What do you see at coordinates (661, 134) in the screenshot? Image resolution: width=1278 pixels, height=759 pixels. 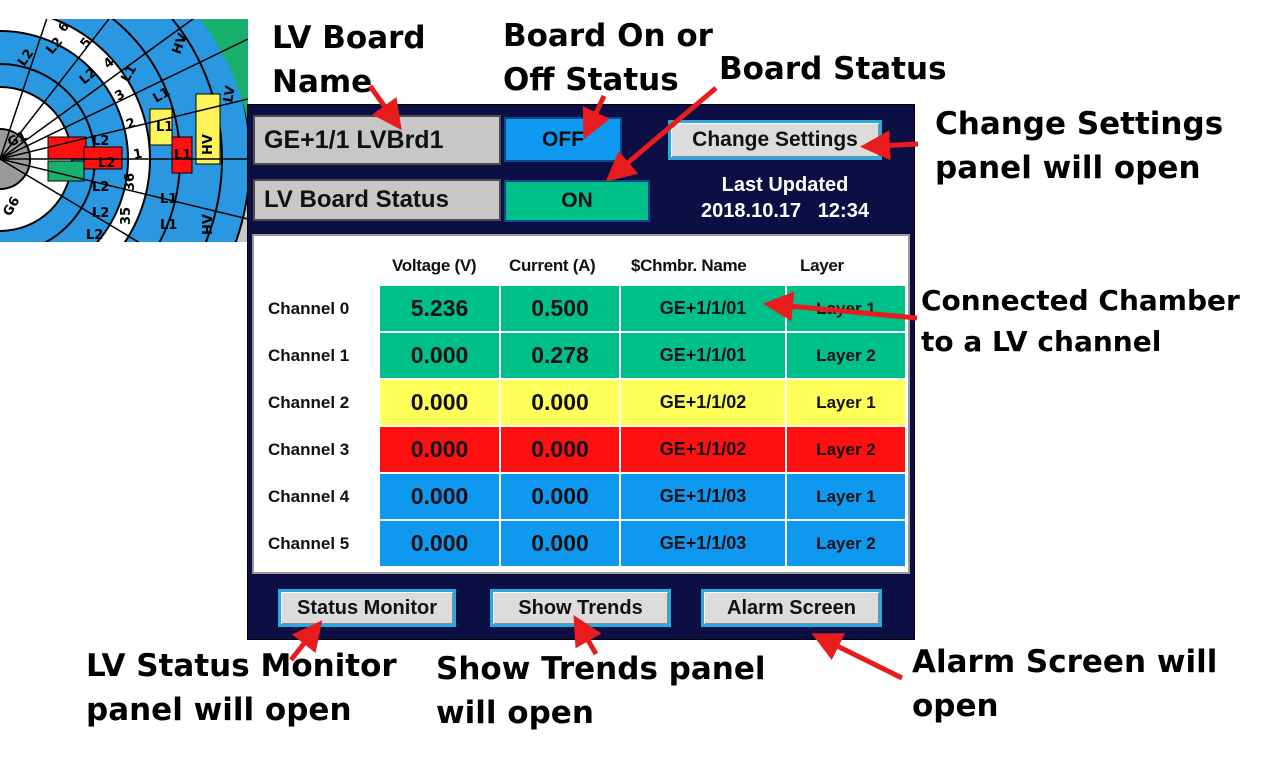 I see `arrow-board-status` at bounding box center [661, 134].